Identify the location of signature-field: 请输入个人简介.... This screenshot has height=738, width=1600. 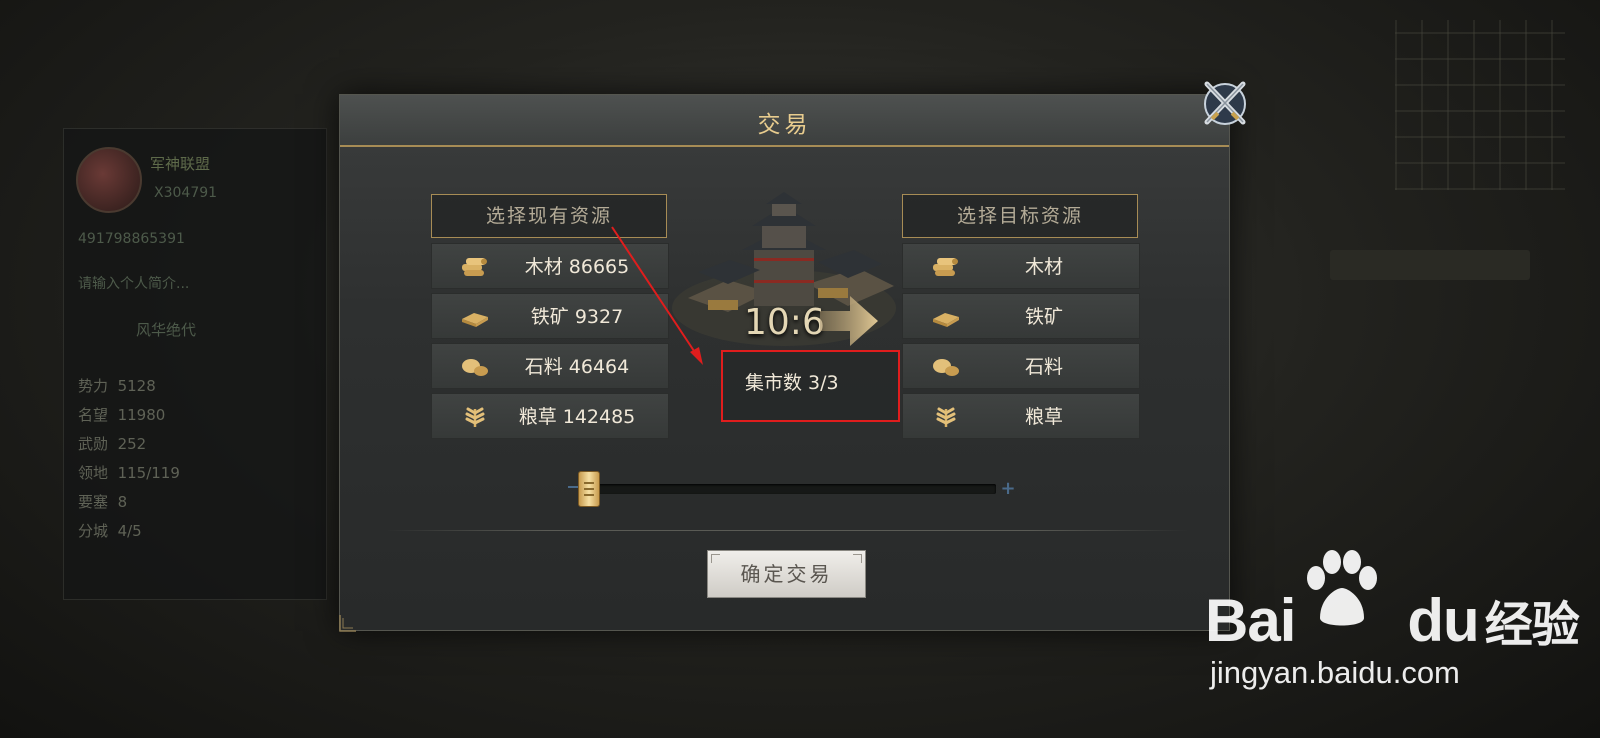
(134, 284).